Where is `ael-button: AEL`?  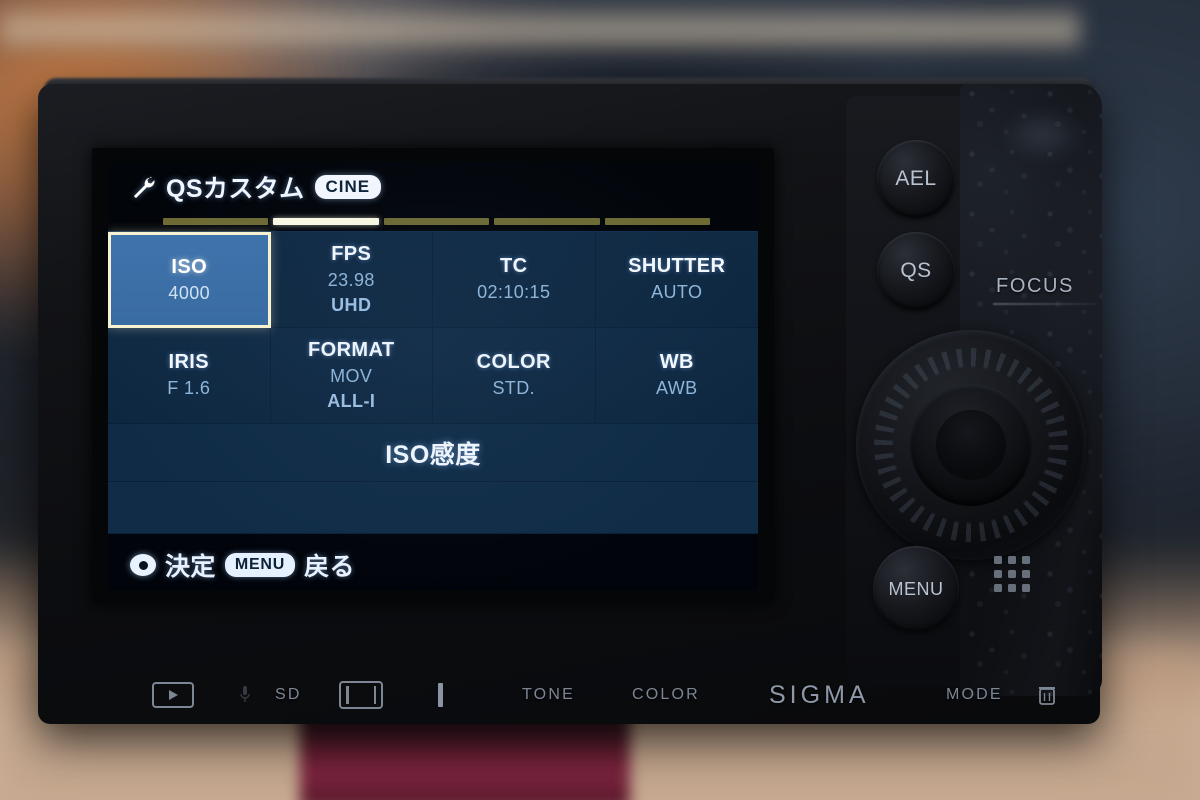 ael-button: AEL is located at coordinates (916, 179).